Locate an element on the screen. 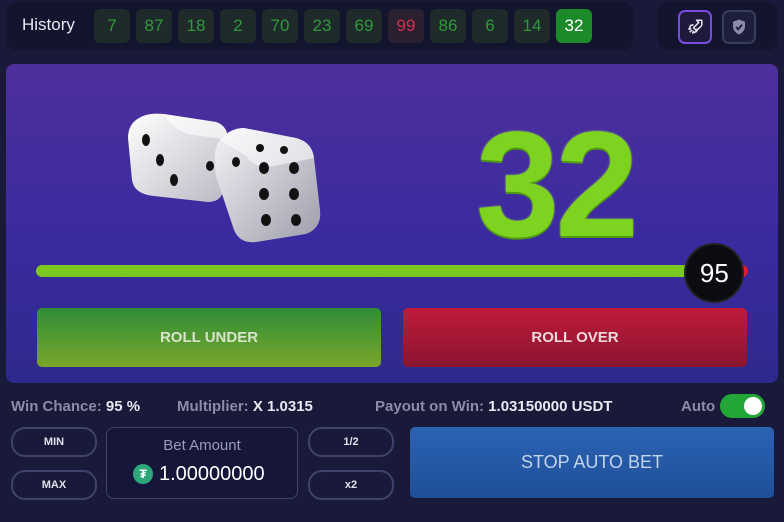 The width and height of the screenshot is (784, 522). win-chance: Win Chance: 95 % is located at coordinates (75, 406).